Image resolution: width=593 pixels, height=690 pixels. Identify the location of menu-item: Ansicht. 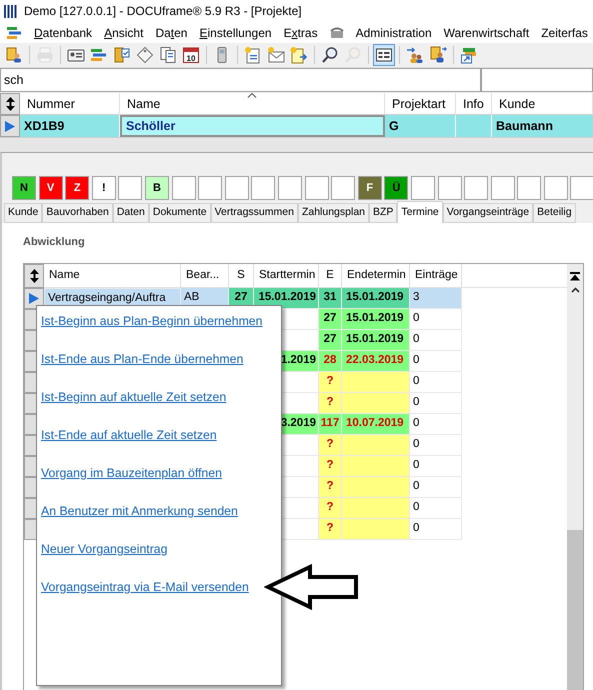
(124, 33).